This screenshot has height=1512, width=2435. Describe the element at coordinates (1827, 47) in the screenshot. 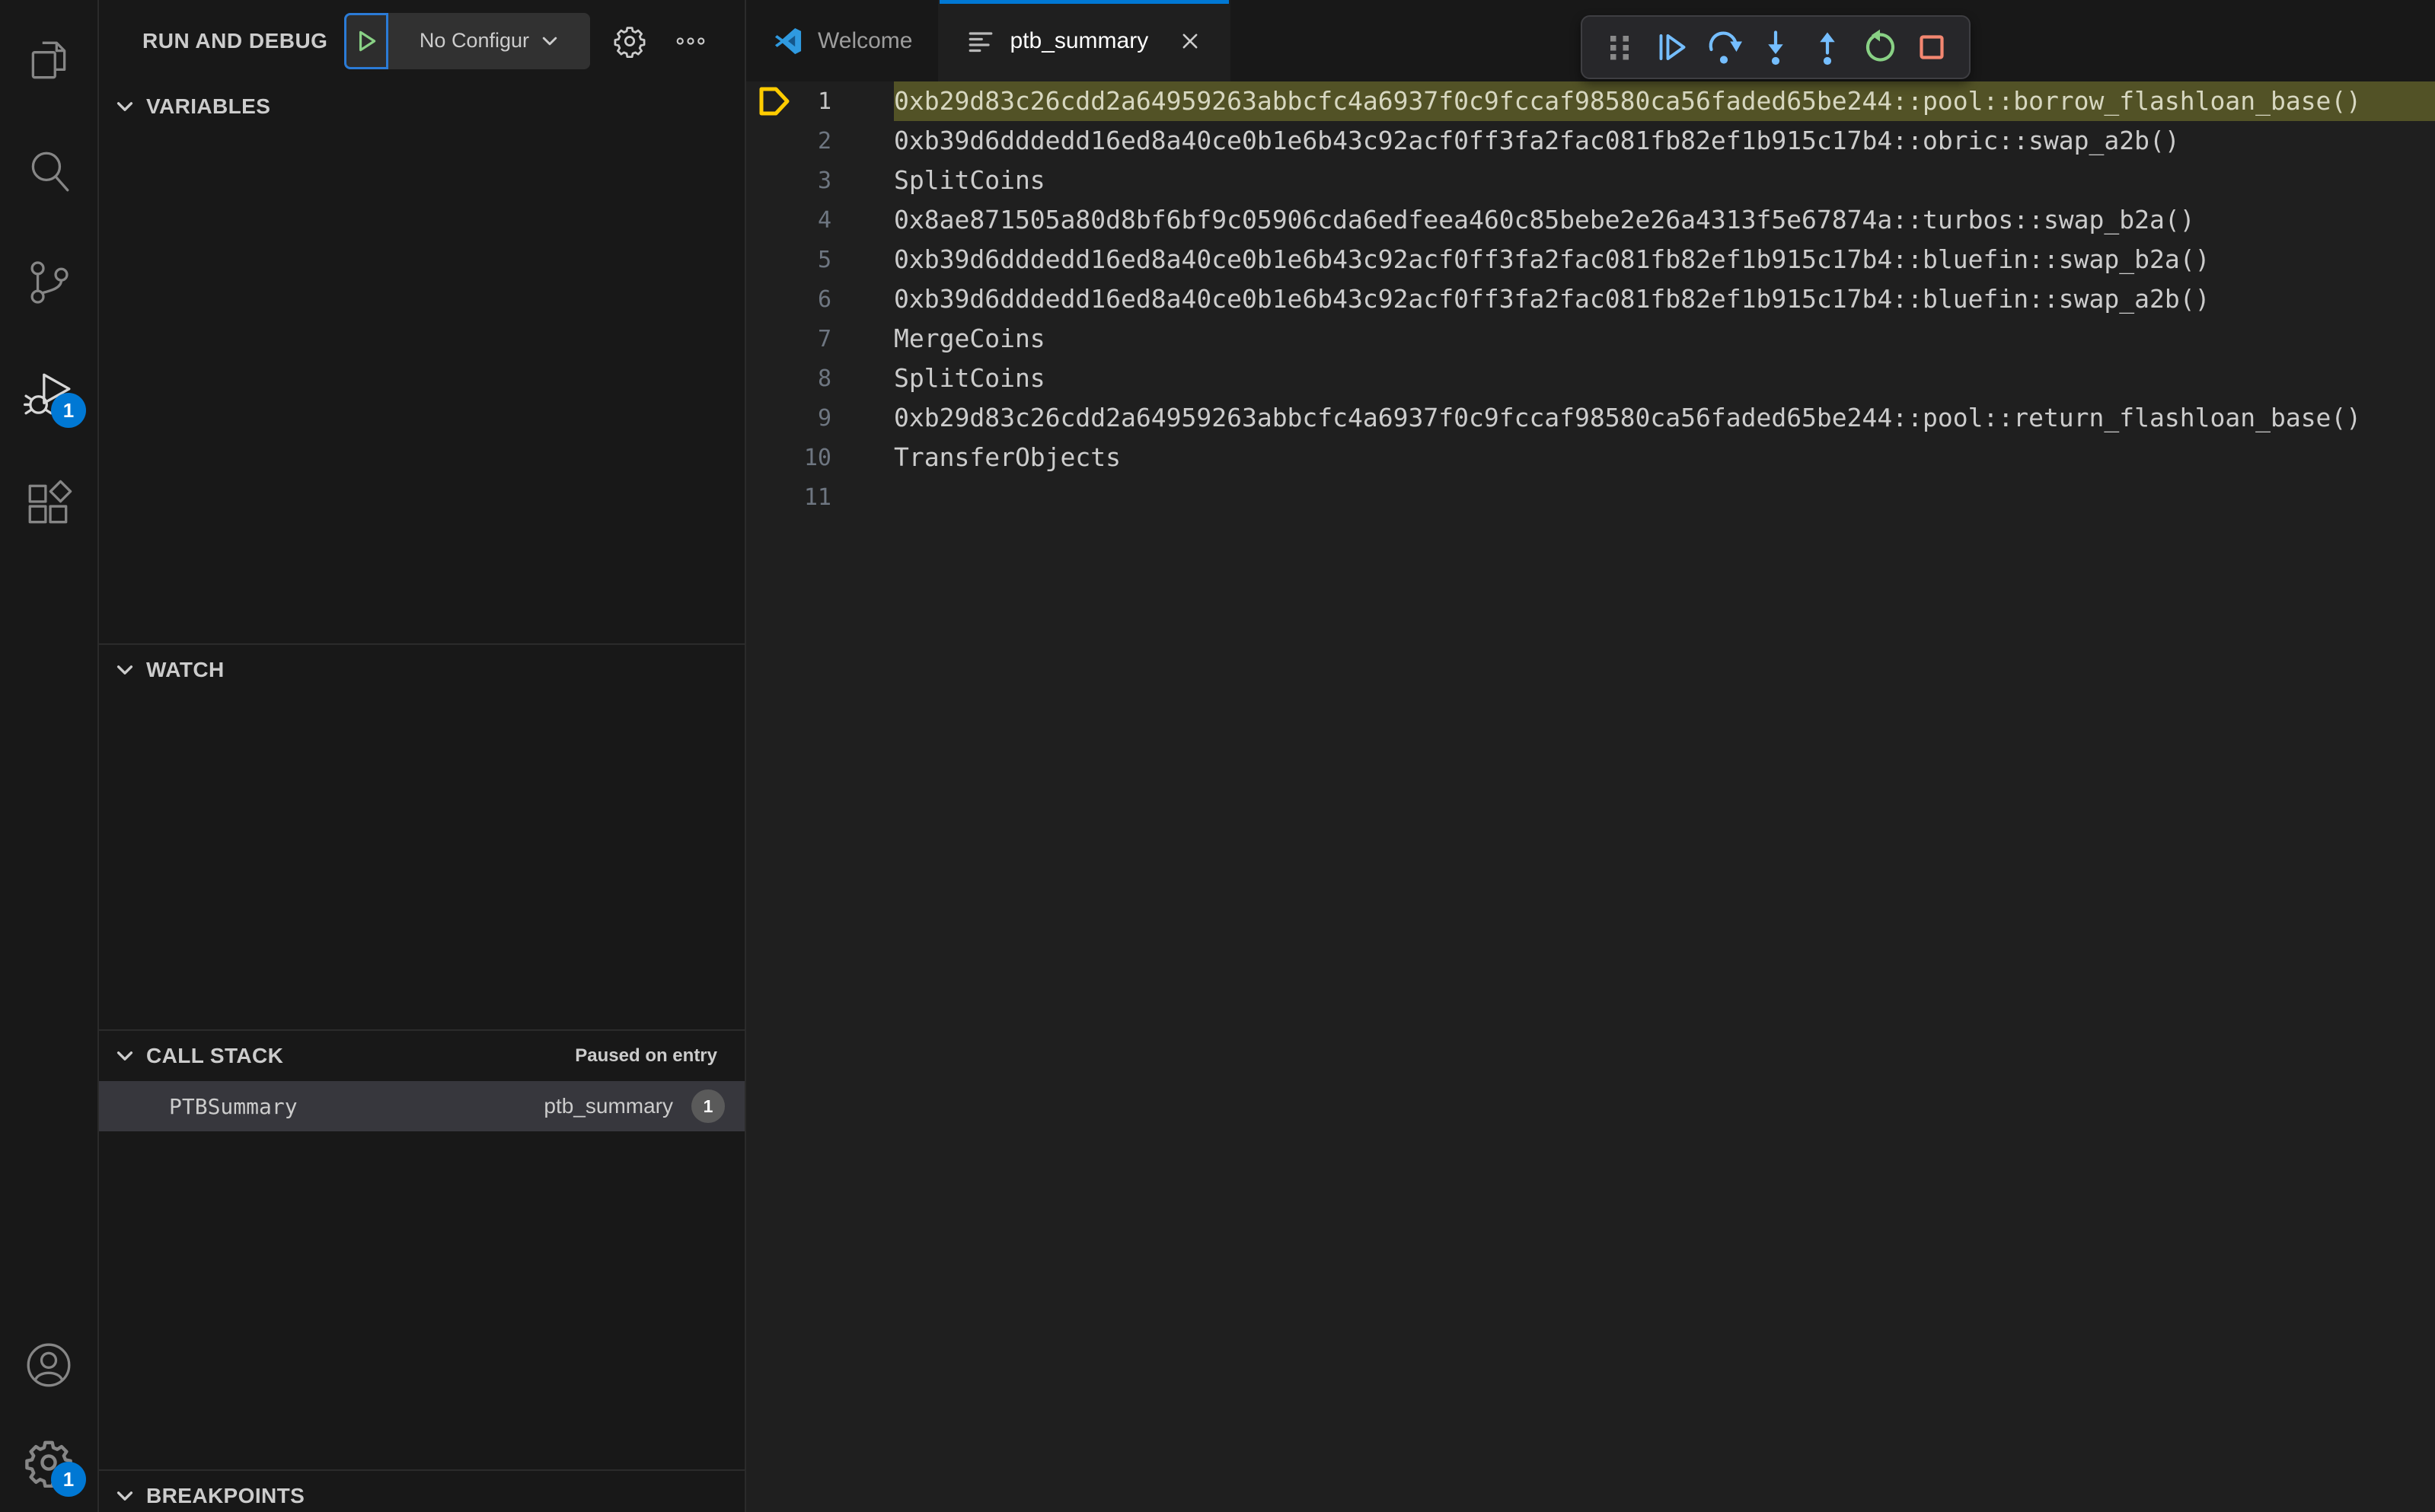

I see `step-out-icon` at that location.